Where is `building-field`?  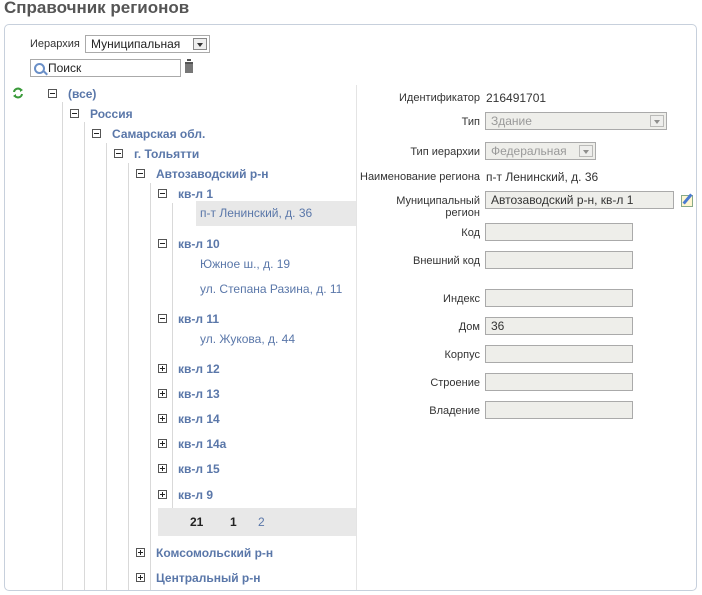 building-field is located at coordinates (559, 382).